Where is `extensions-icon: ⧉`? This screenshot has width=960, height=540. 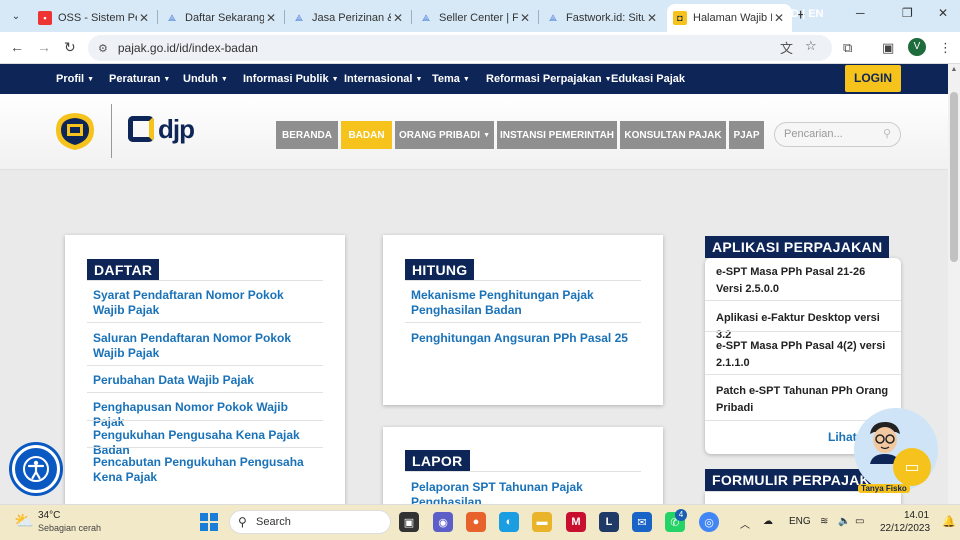 extensions-icon: ⧉ is located at coordinates (847, 48).